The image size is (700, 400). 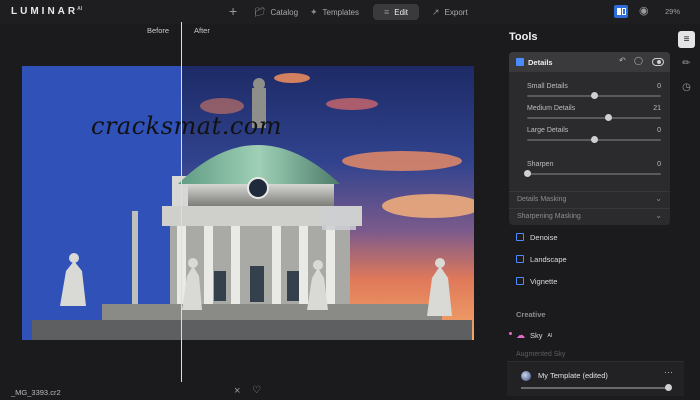 What do you see at coordinates (314, 11) in the screenshot?
I see `magic-wand-icon: ✦` at bounding box center [314, 11].